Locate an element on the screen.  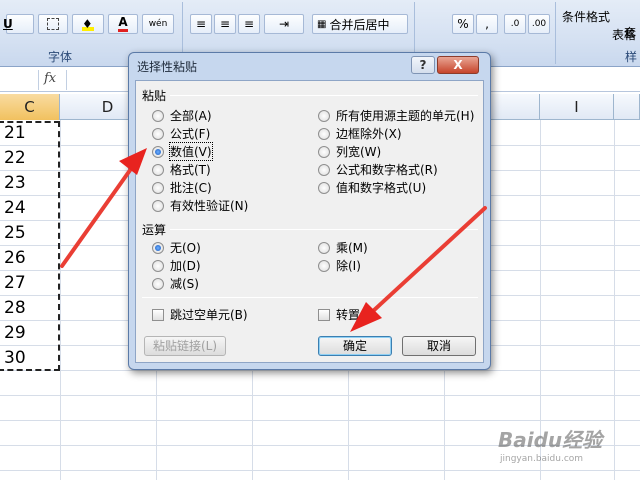
merge-center-label: 合并后居中 is located at coordinates (359, 24).